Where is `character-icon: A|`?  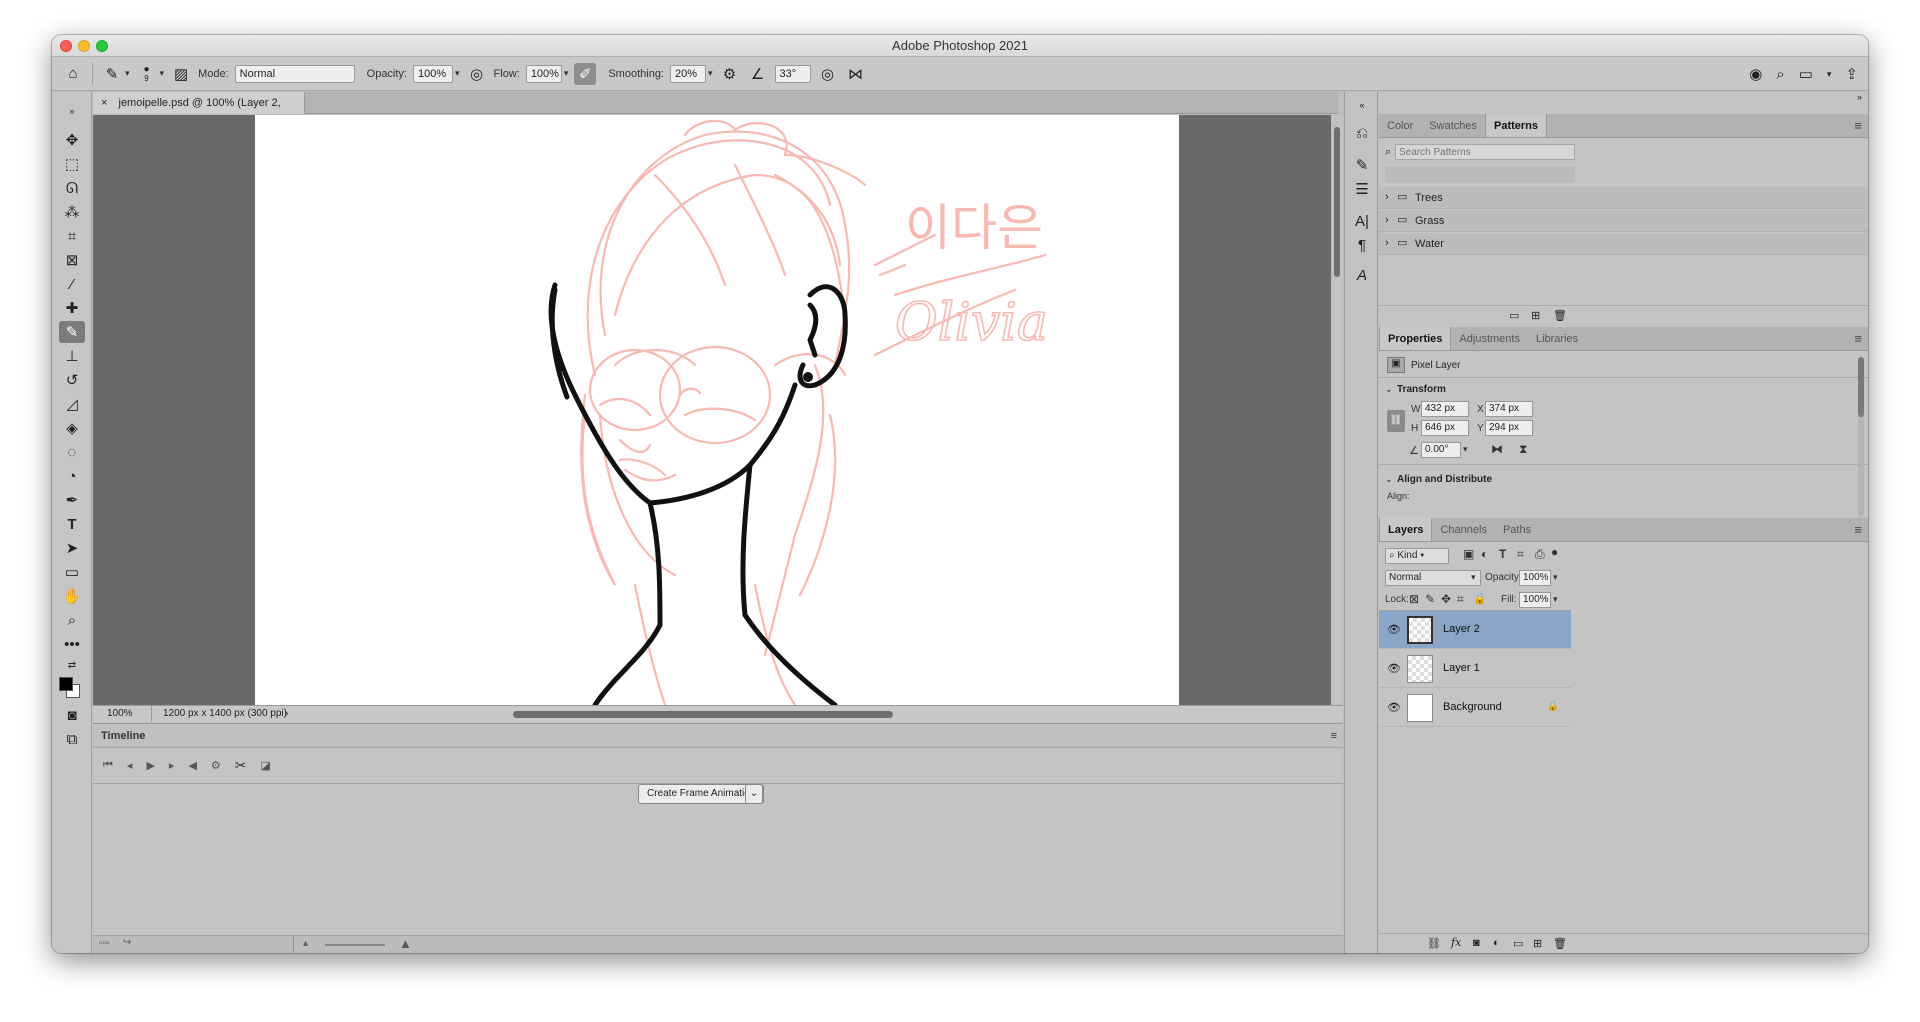
character-icon: A| is located at coordinates (1362, 221).